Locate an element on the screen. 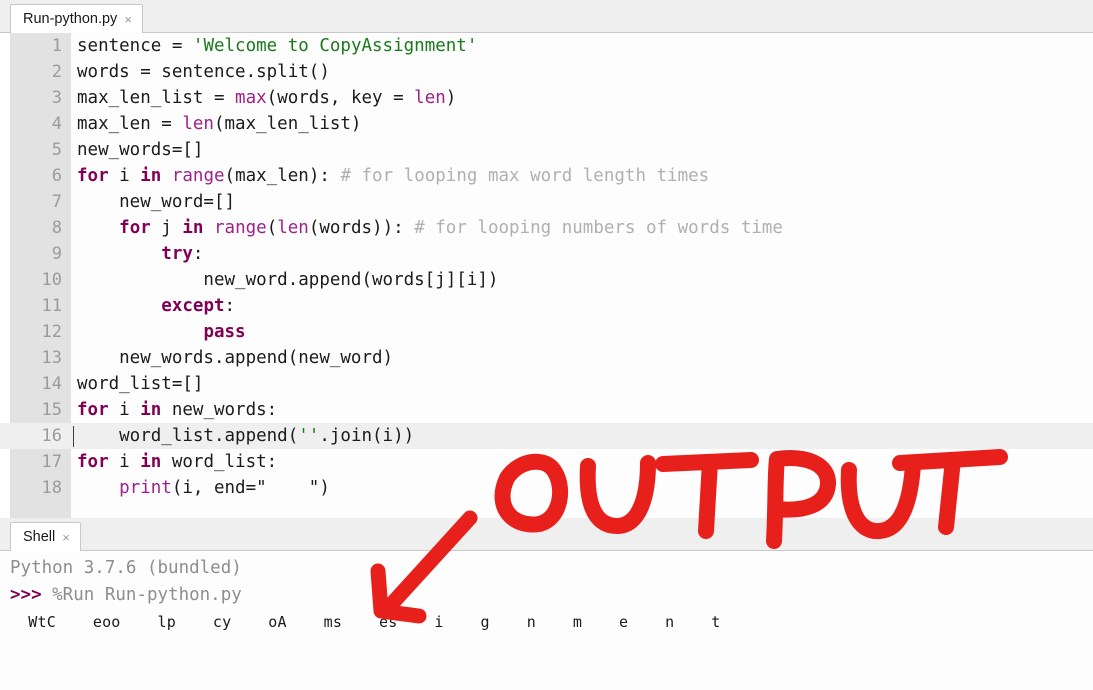  code-line: 7 new_word=[] is located at coordinates (546, 202).